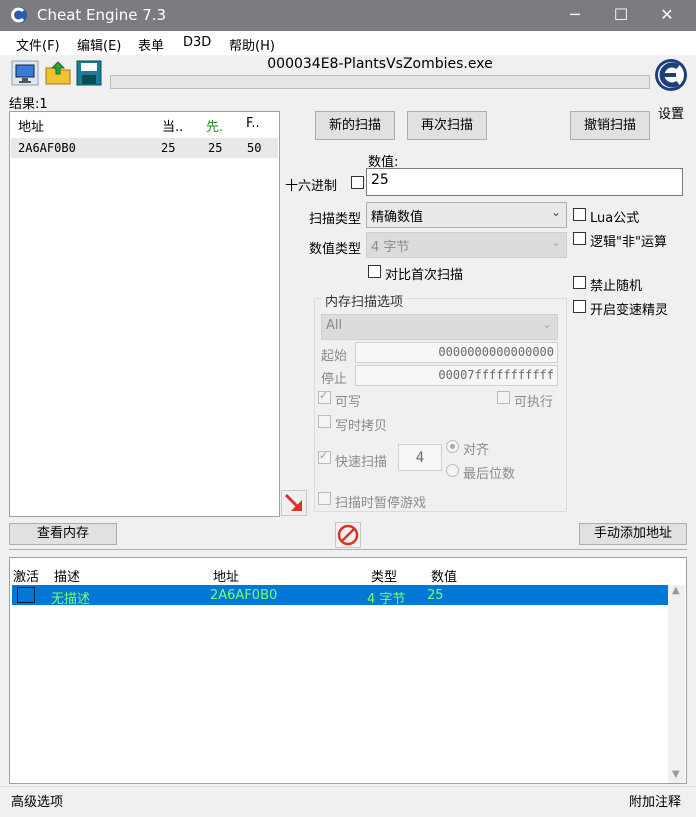 The image size is (696, 817). What do you see at coordinates (629, 310) in the screenshot?
I see `speedhack-label: 开启变速精灵` at bounding box center [629, 310].